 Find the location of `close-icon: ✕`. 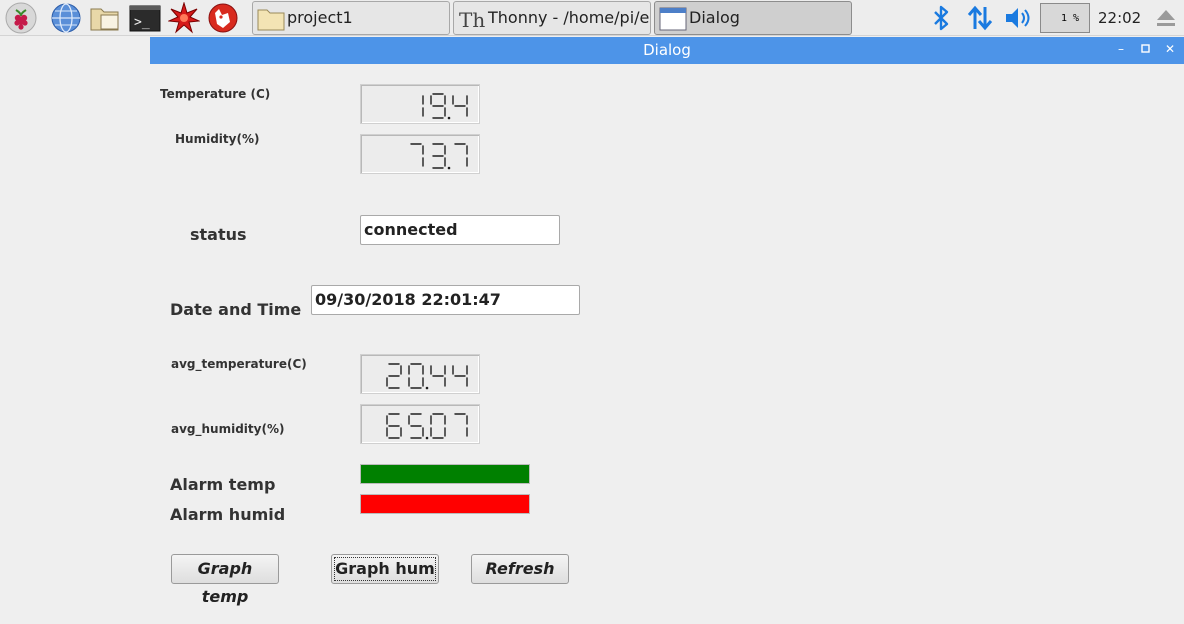

close-icon: ✕ is located at coordinates (1170, 49).